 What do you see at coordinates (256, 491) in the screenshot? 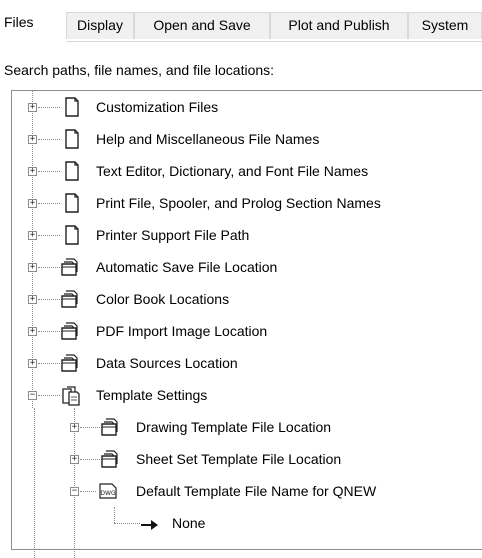
I see `tree-item-label: Default Template File Name for QNEW` at bounding box center [256, 491].